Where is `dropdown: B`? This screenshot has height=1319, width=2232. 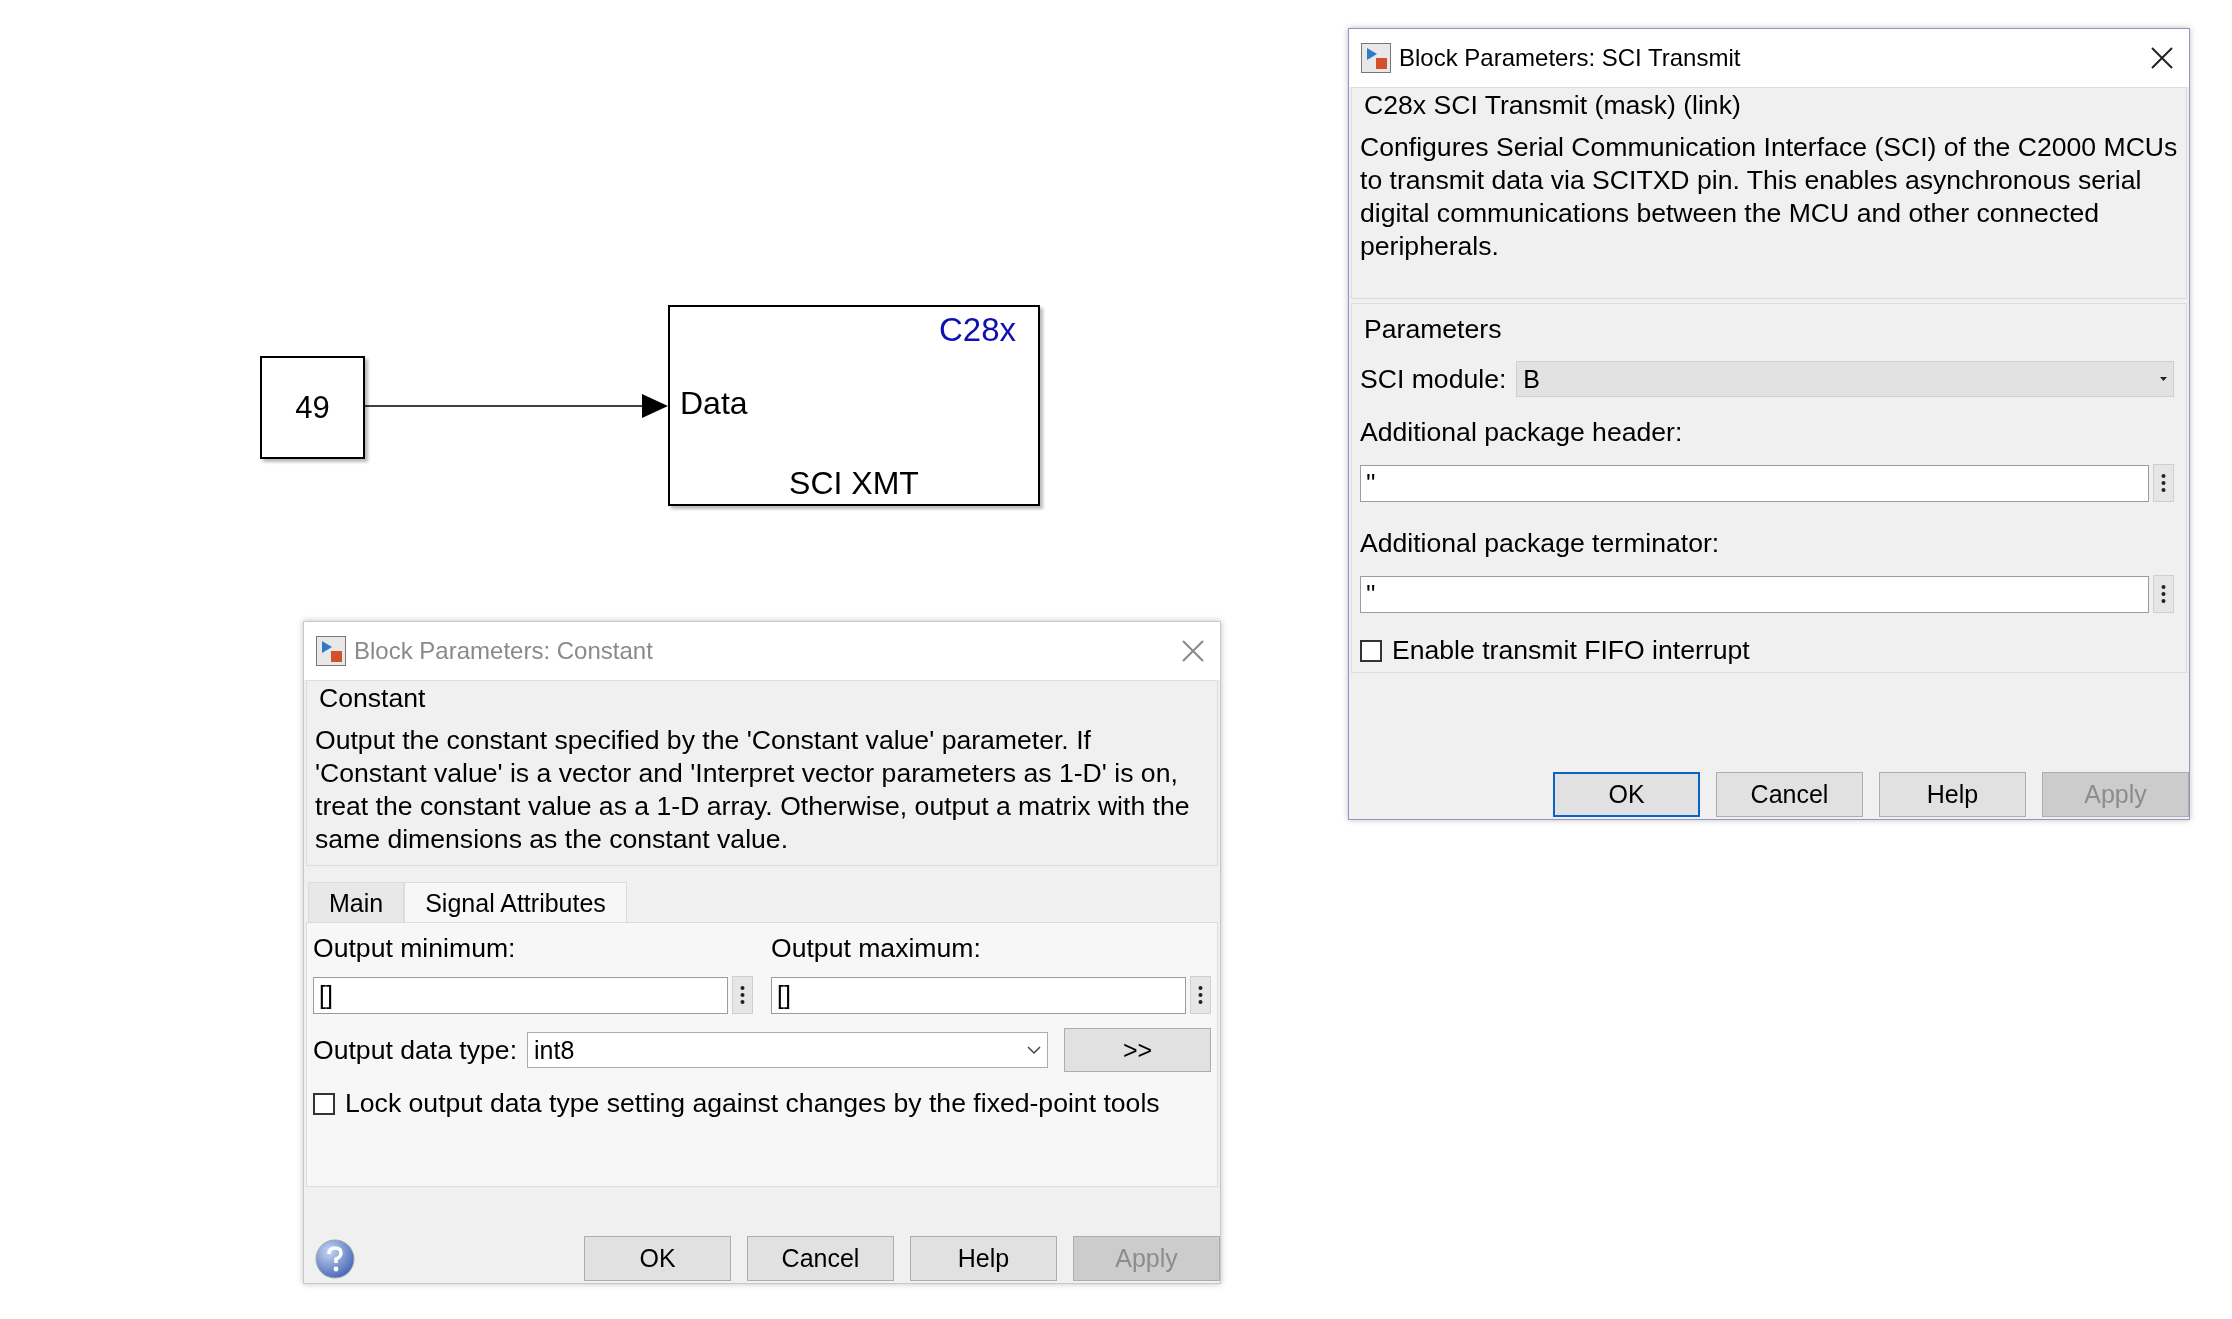 dropdown: B is located at coordinates (1845, 379).